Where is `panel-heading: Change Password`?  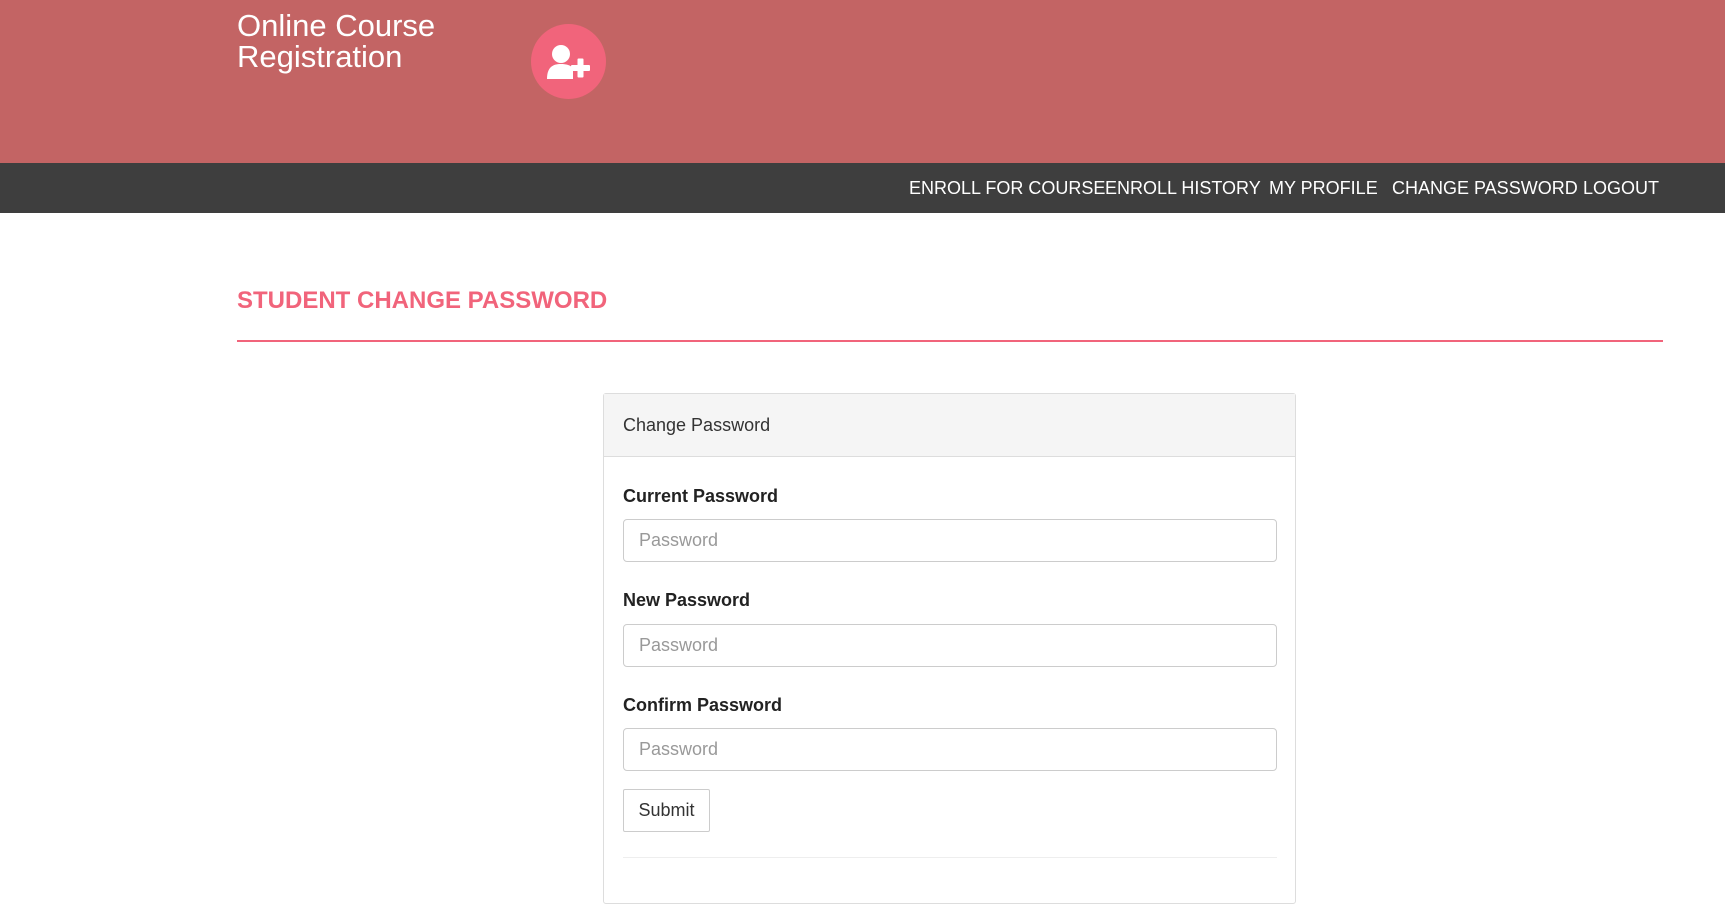
panel-heading: Change Password is located at coordinates (949, 425).